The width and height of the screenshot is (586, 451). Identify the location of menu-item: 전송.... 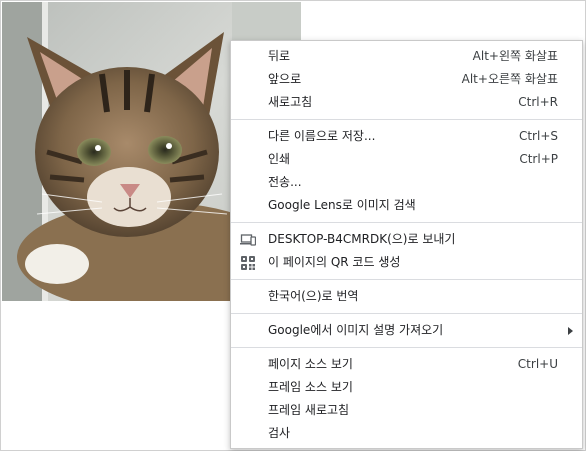
(406, 182).